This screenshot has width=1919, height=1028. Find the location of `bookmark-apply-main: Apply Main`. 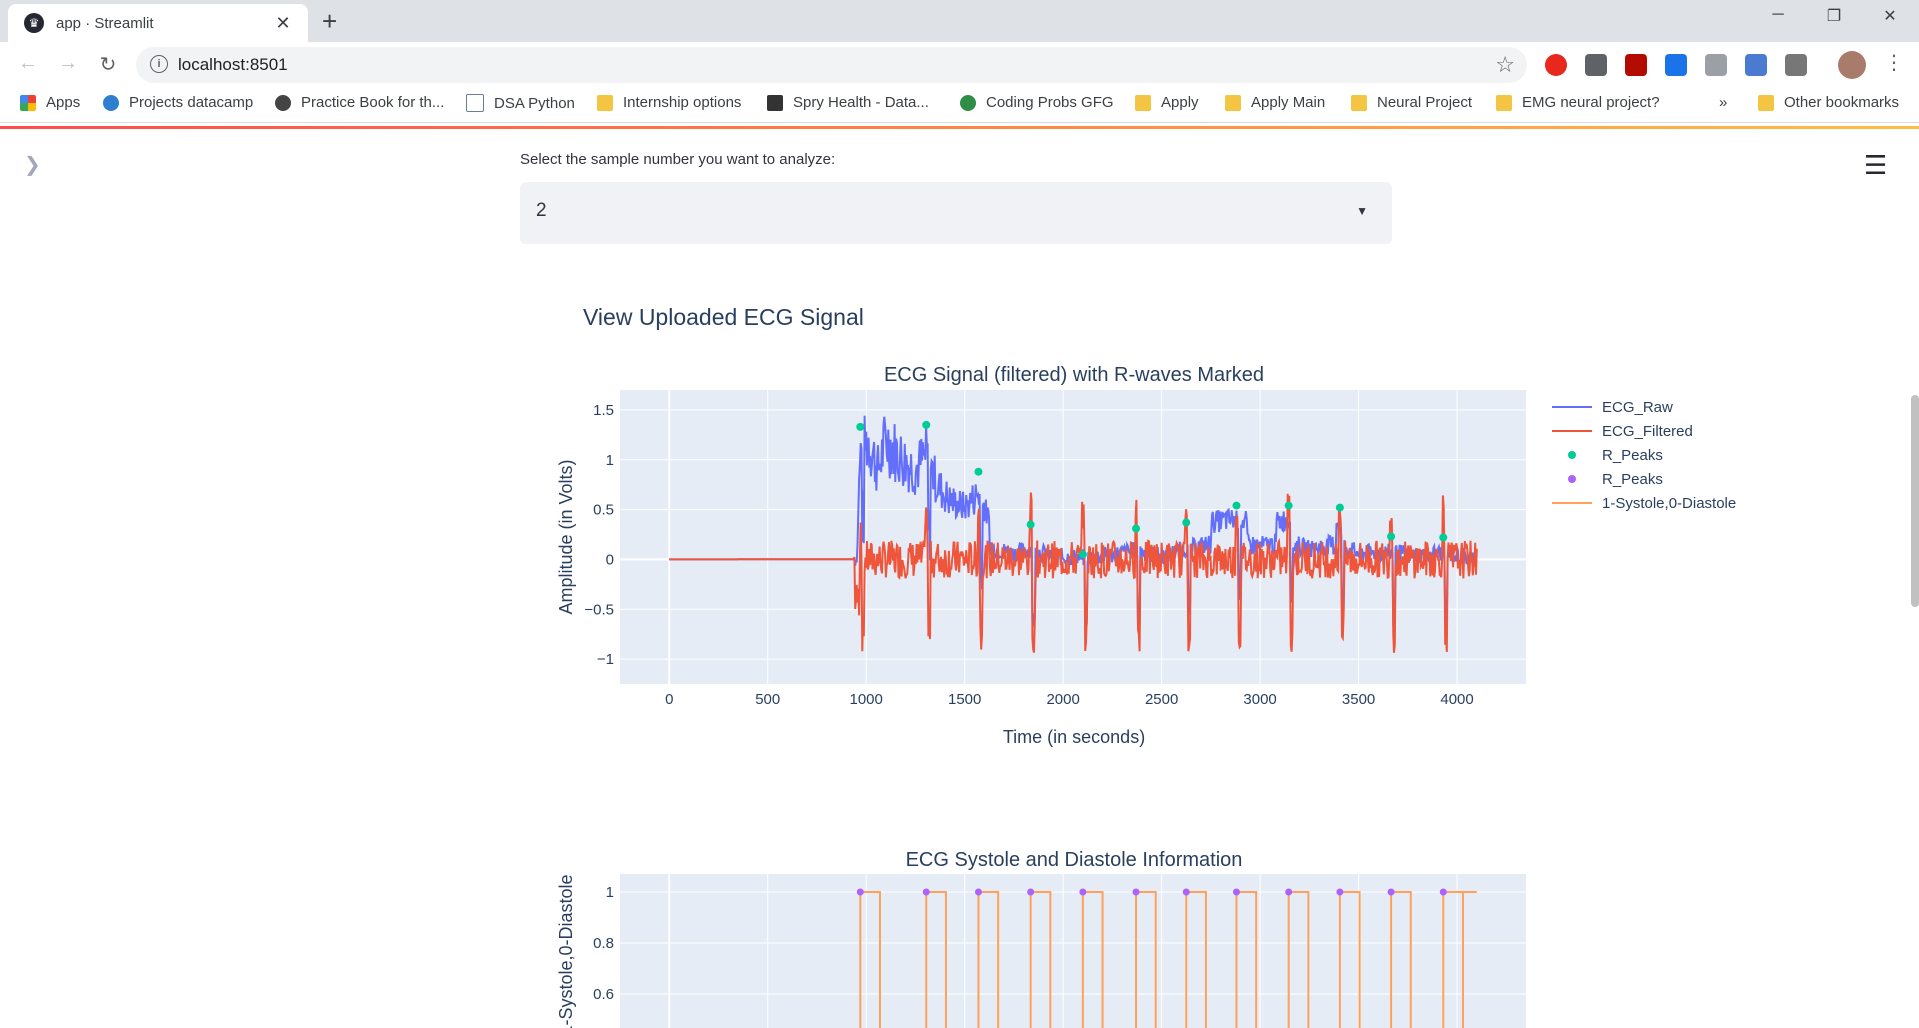

bookmark-apply-main: Apply Main is located at coordinates (1275, 102).